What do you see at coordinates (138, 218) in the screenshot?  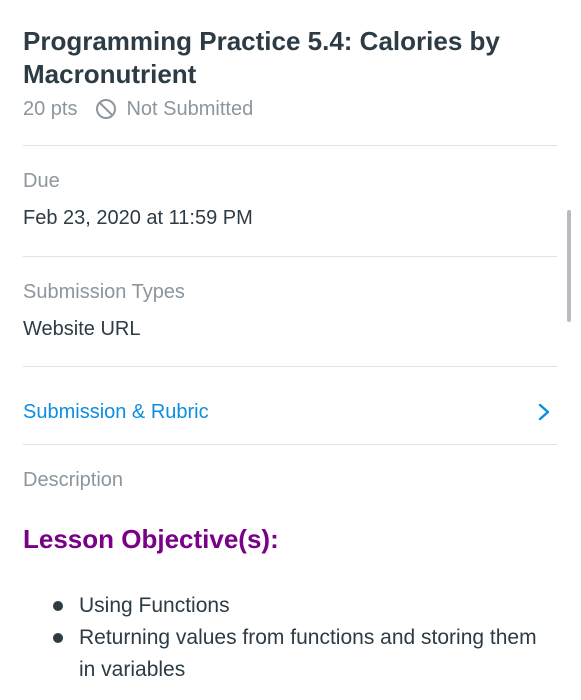 I see `due-date: Feb 23, 2020 at 11:59 PM` at bounding box center [138, 218].